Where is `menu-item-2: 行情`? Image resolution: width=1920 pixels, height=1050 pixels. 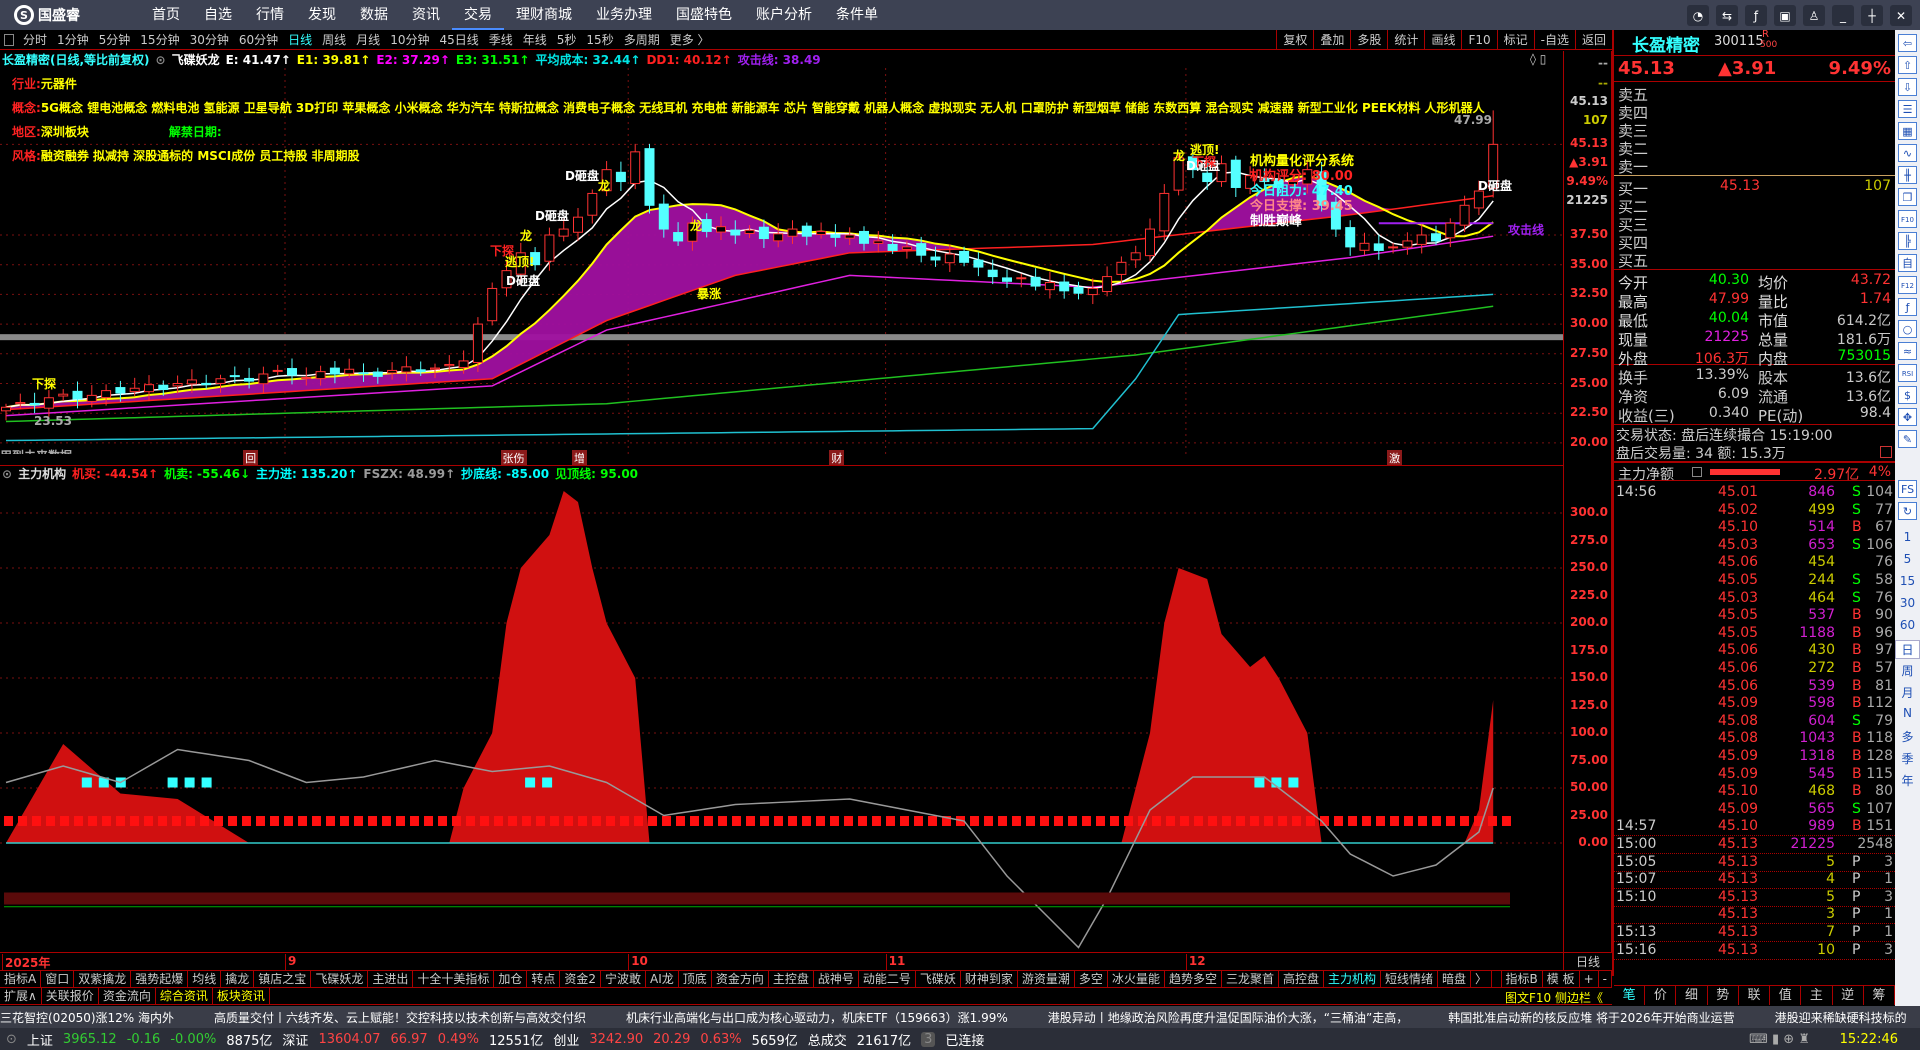
menu-item-2: 行情 is located at coordinates (270, 15).